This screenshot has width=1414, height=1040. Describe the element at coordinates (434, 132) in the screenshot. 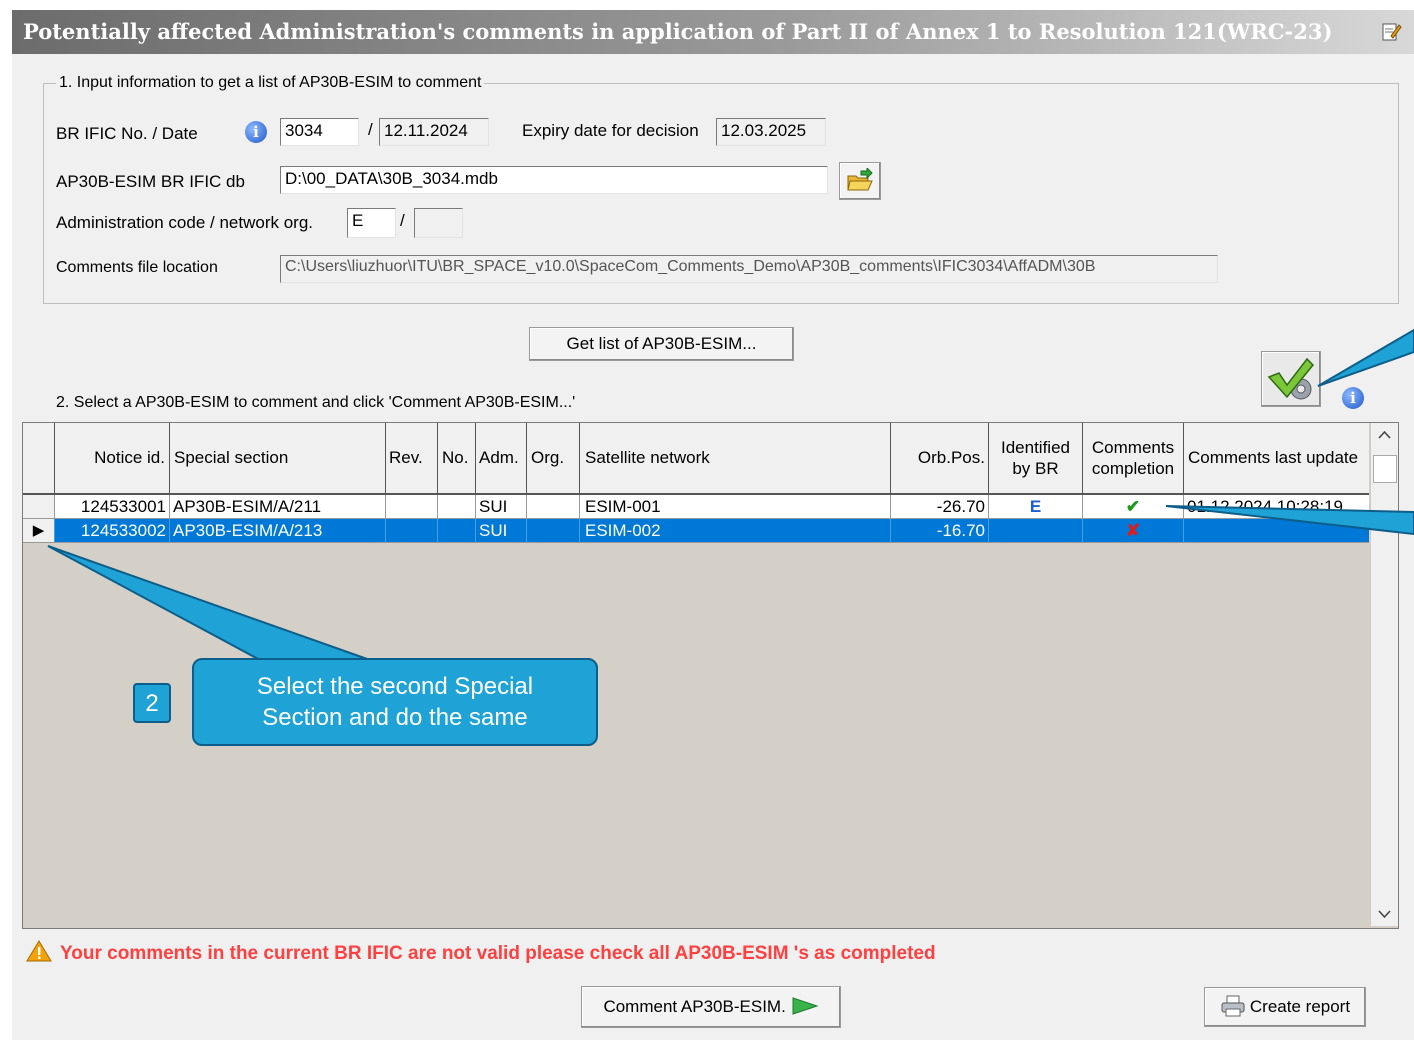

I see `br-ific-date-field: 12.11.2024` at that location.